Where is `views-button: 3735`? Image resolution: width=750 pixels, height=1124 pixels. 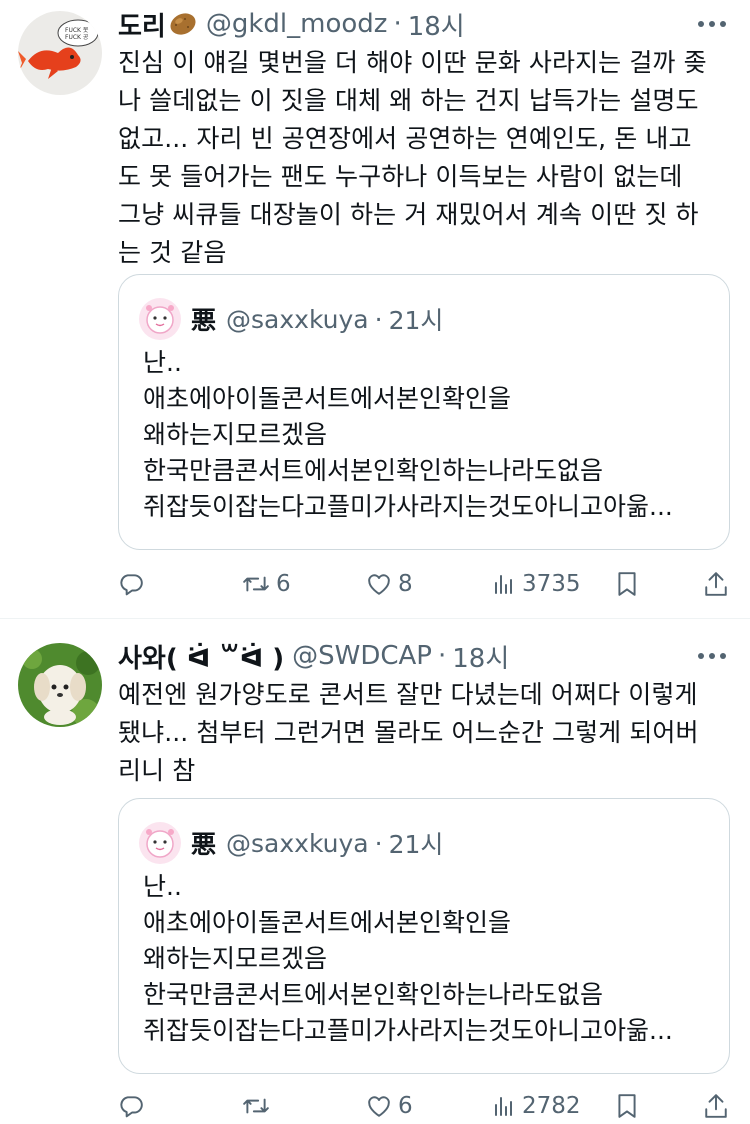
views-button: 3735 is located at coordinates (536, 584).